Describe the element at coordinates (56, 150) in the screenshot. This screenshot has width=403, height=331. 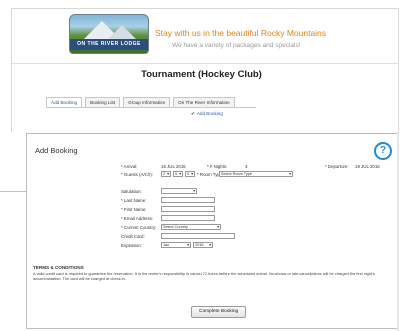
I see `panel-title: Add Booking` at that location.